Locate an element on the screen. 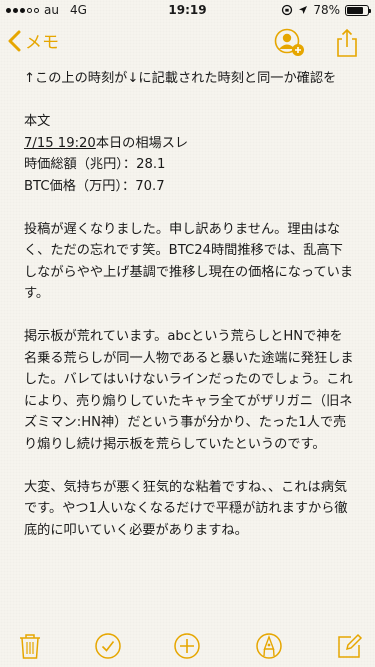  delete-button is located at coordinates (30, 646).